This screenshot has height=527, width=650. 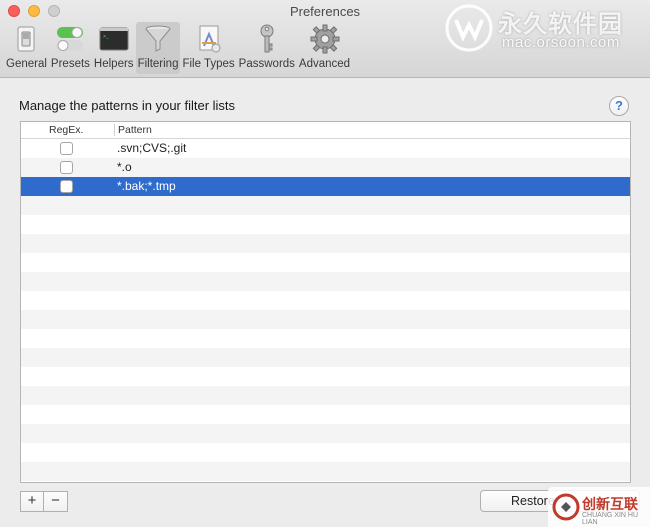 I want to click on column-header-pattern: Pattern, so click(x=135, y=130).